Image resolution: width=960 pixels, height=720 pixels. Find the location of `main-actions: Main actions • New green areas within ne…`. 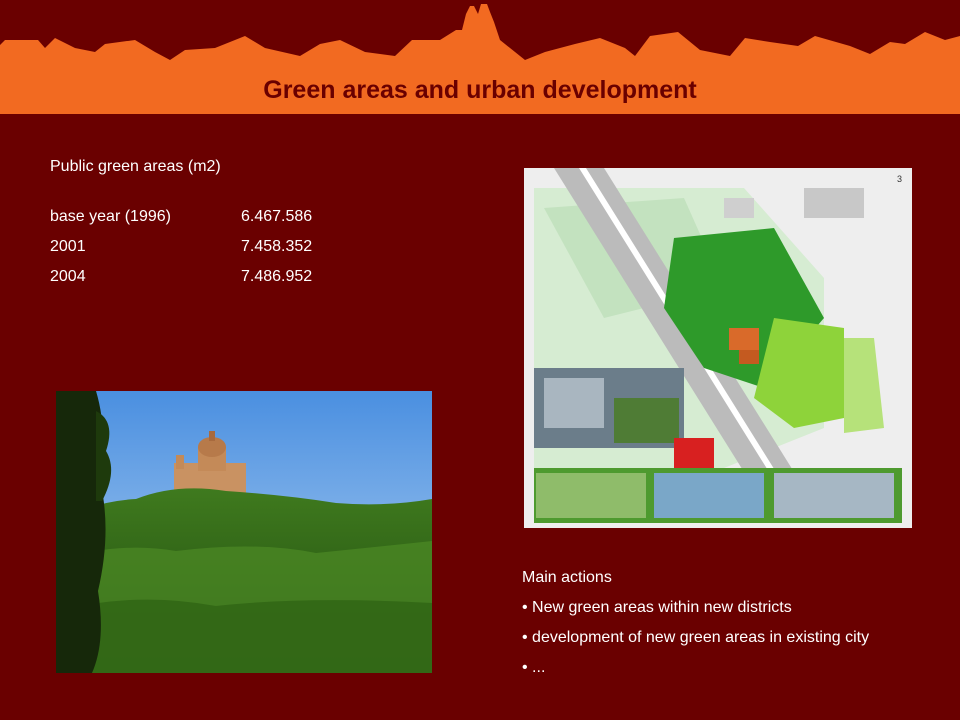

main-actions: Main actions • New green areas within ne… is located at coordinates (695, 627).